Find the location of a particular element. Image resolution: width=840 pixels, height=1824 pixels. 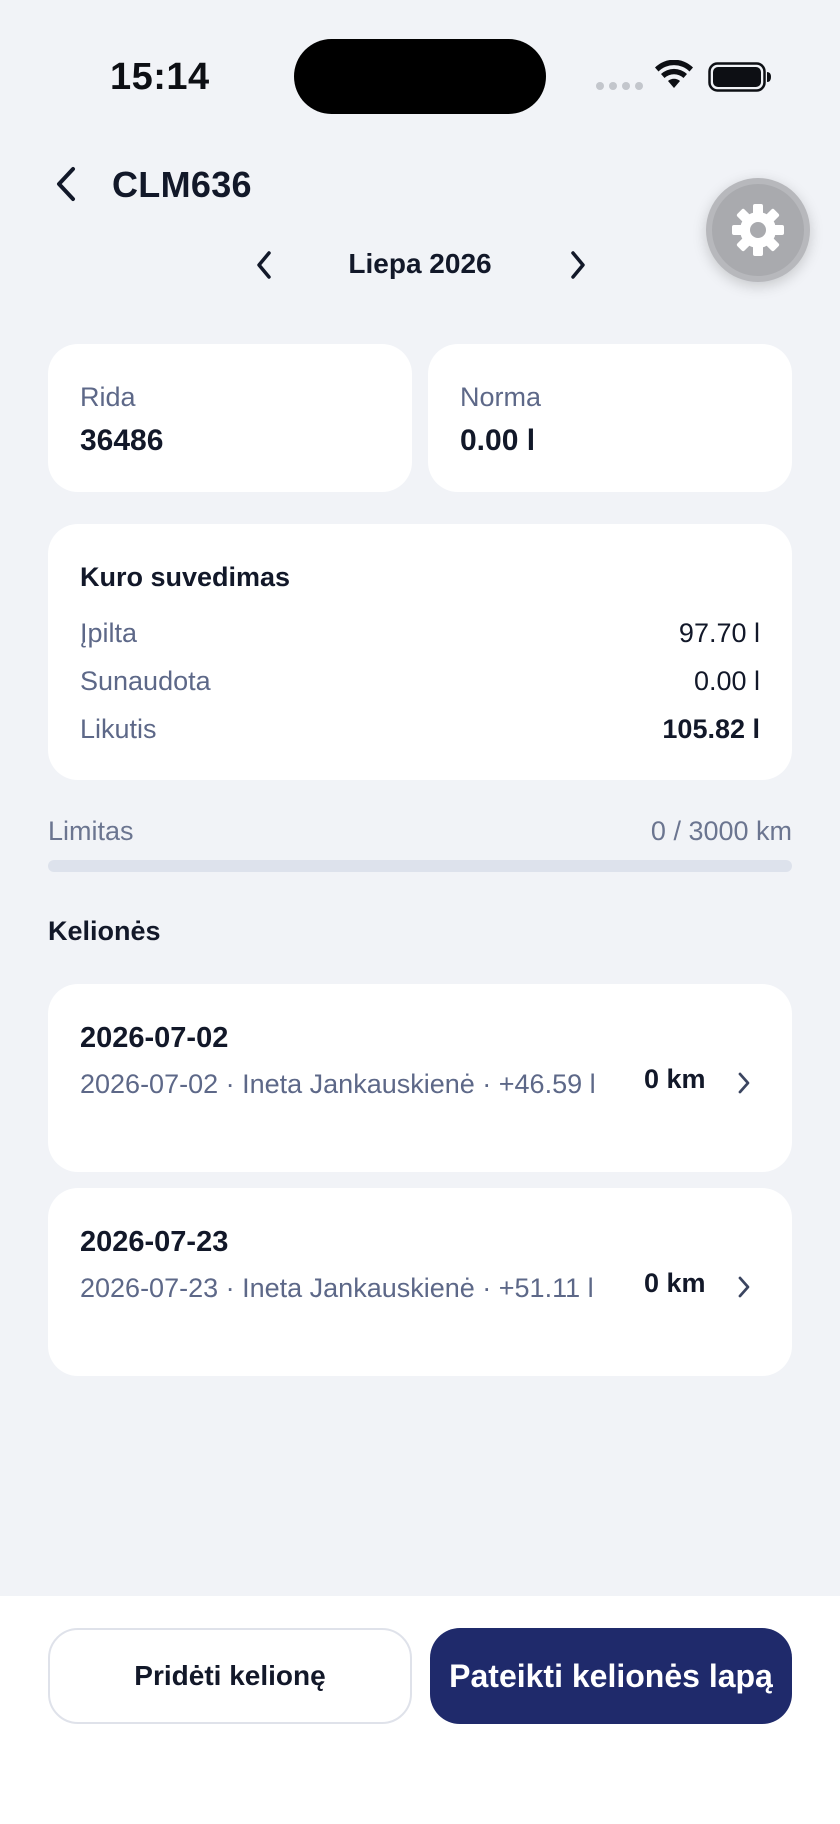

limit-label: Limitas is located at coordinates (91, 831).